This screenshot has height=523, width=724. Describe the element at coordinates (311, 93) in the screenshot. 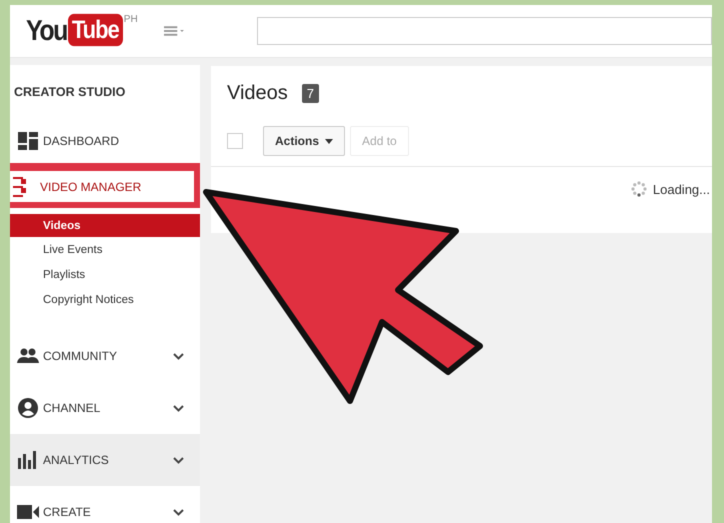

I see `count-badge: 7` at that location.